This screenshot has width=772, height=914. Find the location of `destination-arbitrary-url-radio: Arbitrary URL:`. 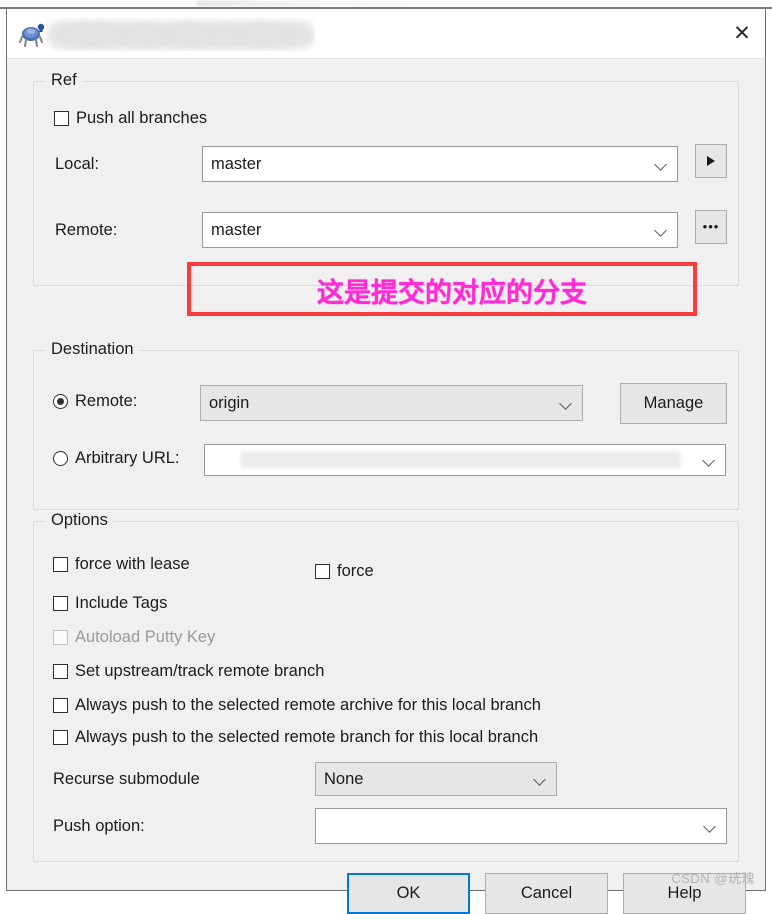

destination-arbitrary-url-radio: Arbitrary URL: is located at coordinates (116, 458).